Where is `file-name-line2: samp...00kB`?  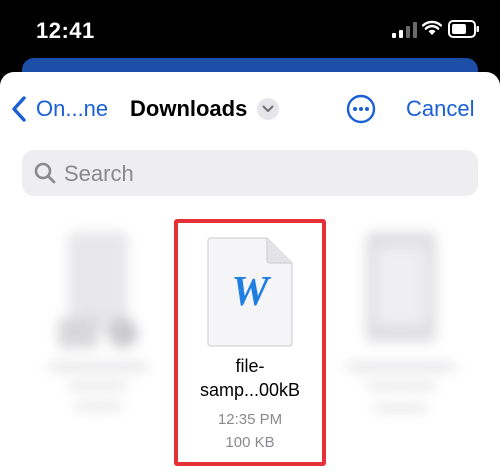 file-name-line2: samp...00kB is located at coordinates (250, 390).